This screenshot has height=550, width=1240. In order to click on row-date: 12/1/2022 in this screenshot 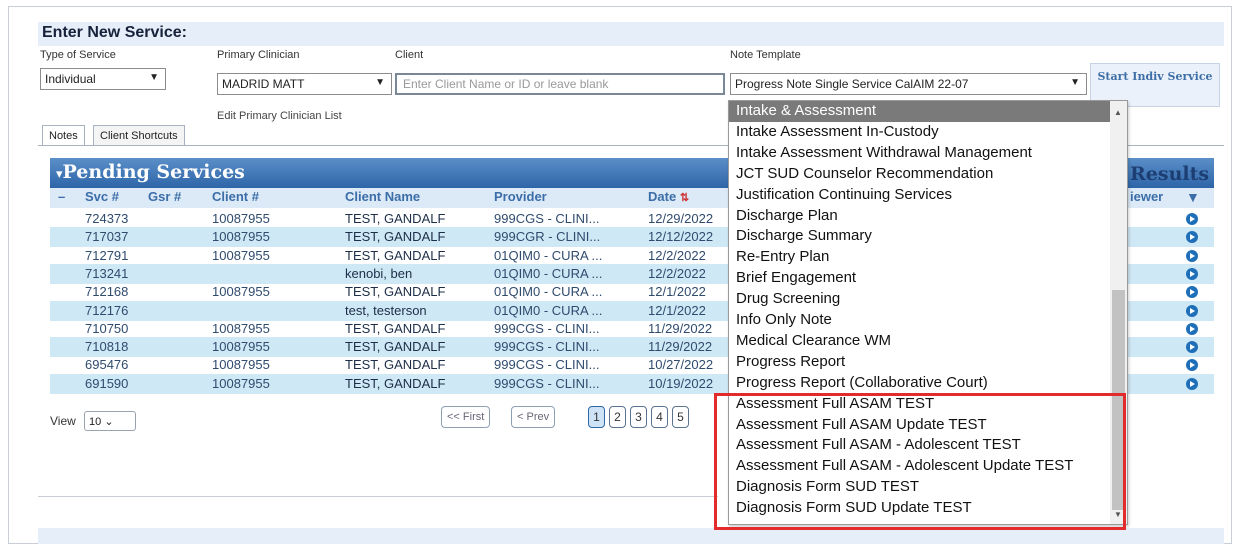, I will do `click(677, 310)`.